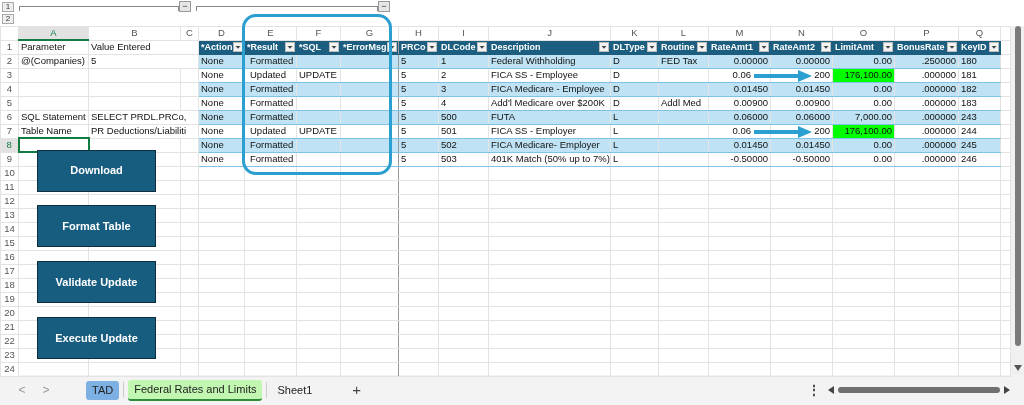 The width and height of the screenshot is (1024, 405). What do you see at coordinates (794, 47) in the screenshot?
I see `column-header: RateAmt2` at bounding box center [794, 47].